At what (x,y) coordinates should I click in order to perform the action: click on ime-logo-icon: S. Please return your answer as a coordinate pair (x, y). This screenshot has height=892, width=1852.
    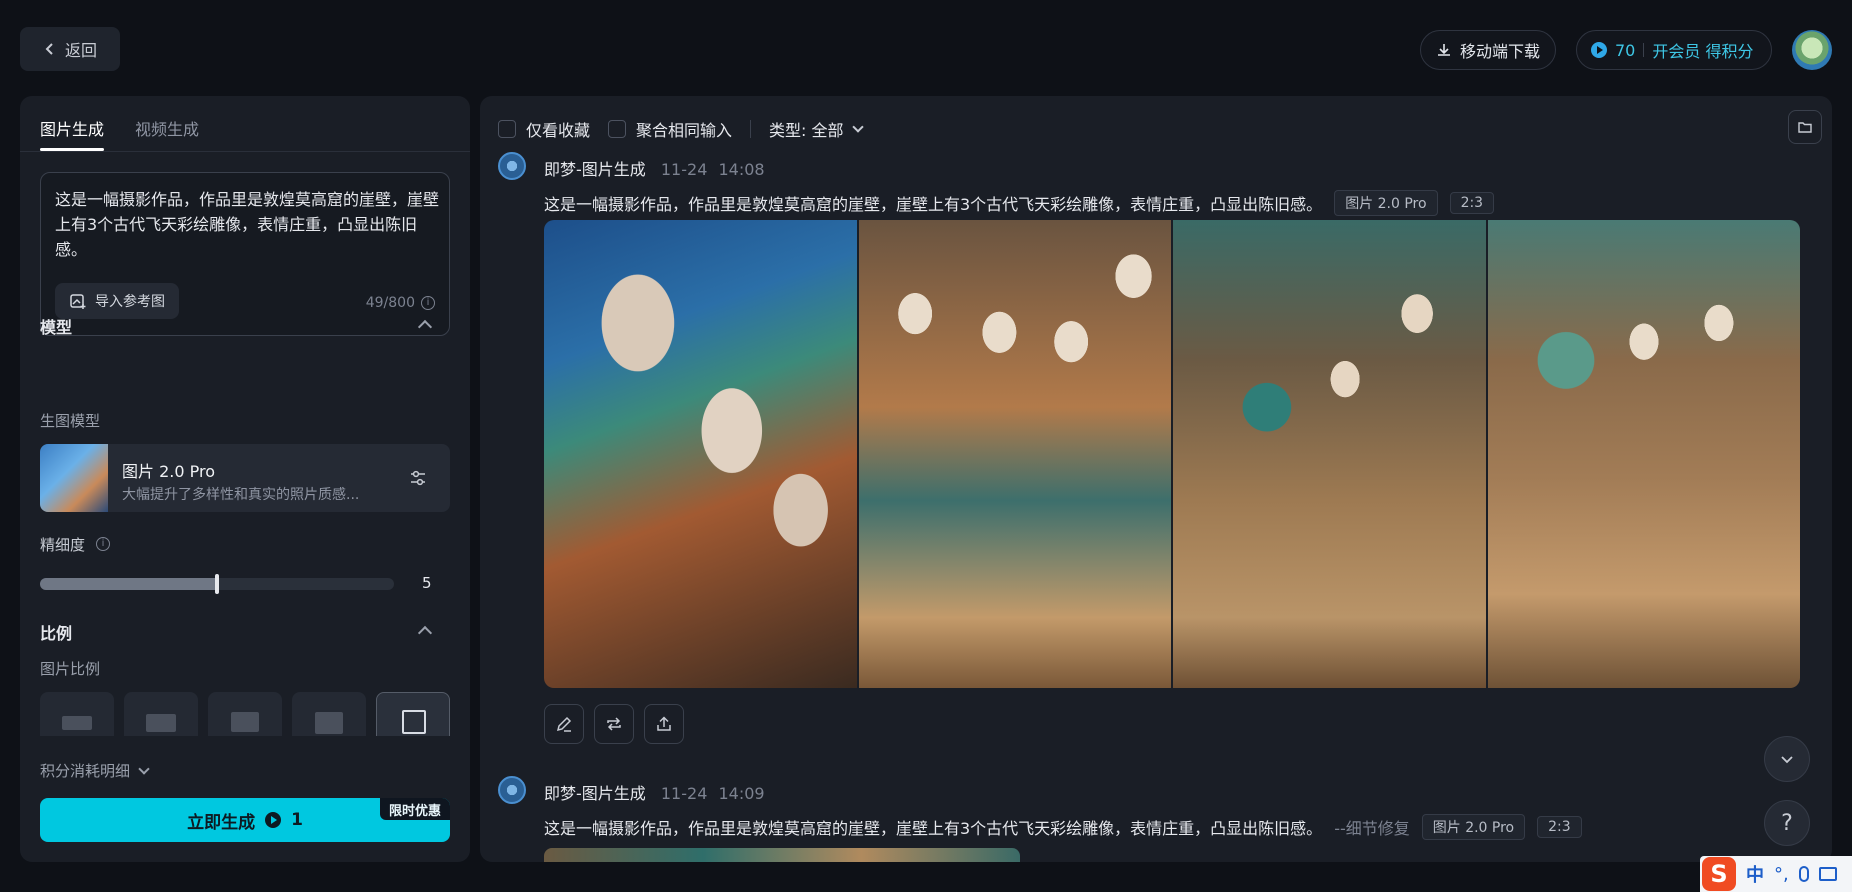
    Looking at the image, I should click on (1719, 874).